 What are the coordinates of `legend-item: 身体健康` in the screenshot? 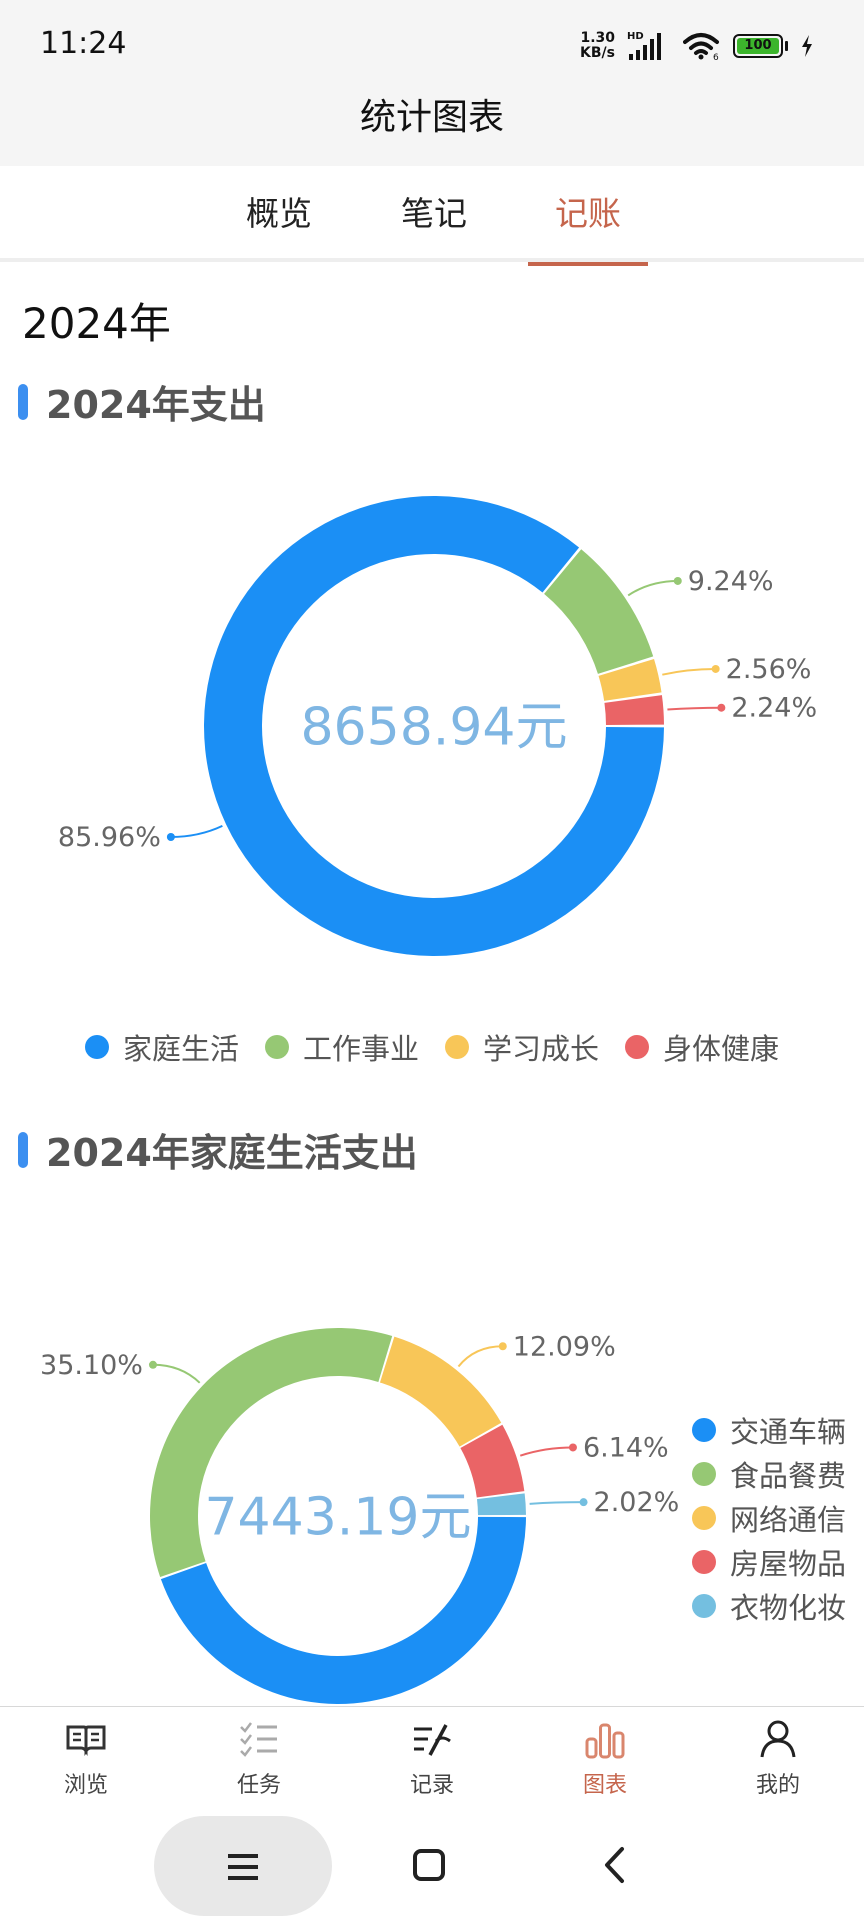 It's located at (702, 1047).